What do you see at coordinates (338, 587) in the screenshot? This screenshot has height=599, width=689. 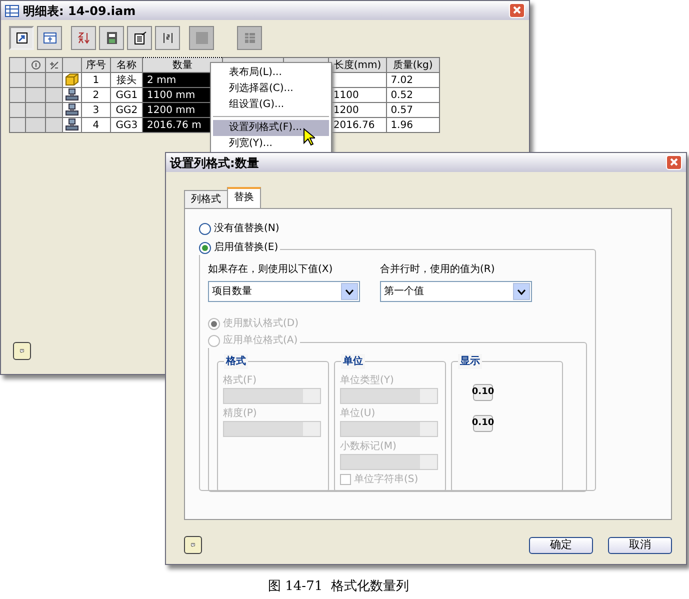 I see `figure-caption: 图 14-71 格式化数量列` at bounding box center [338, 587].